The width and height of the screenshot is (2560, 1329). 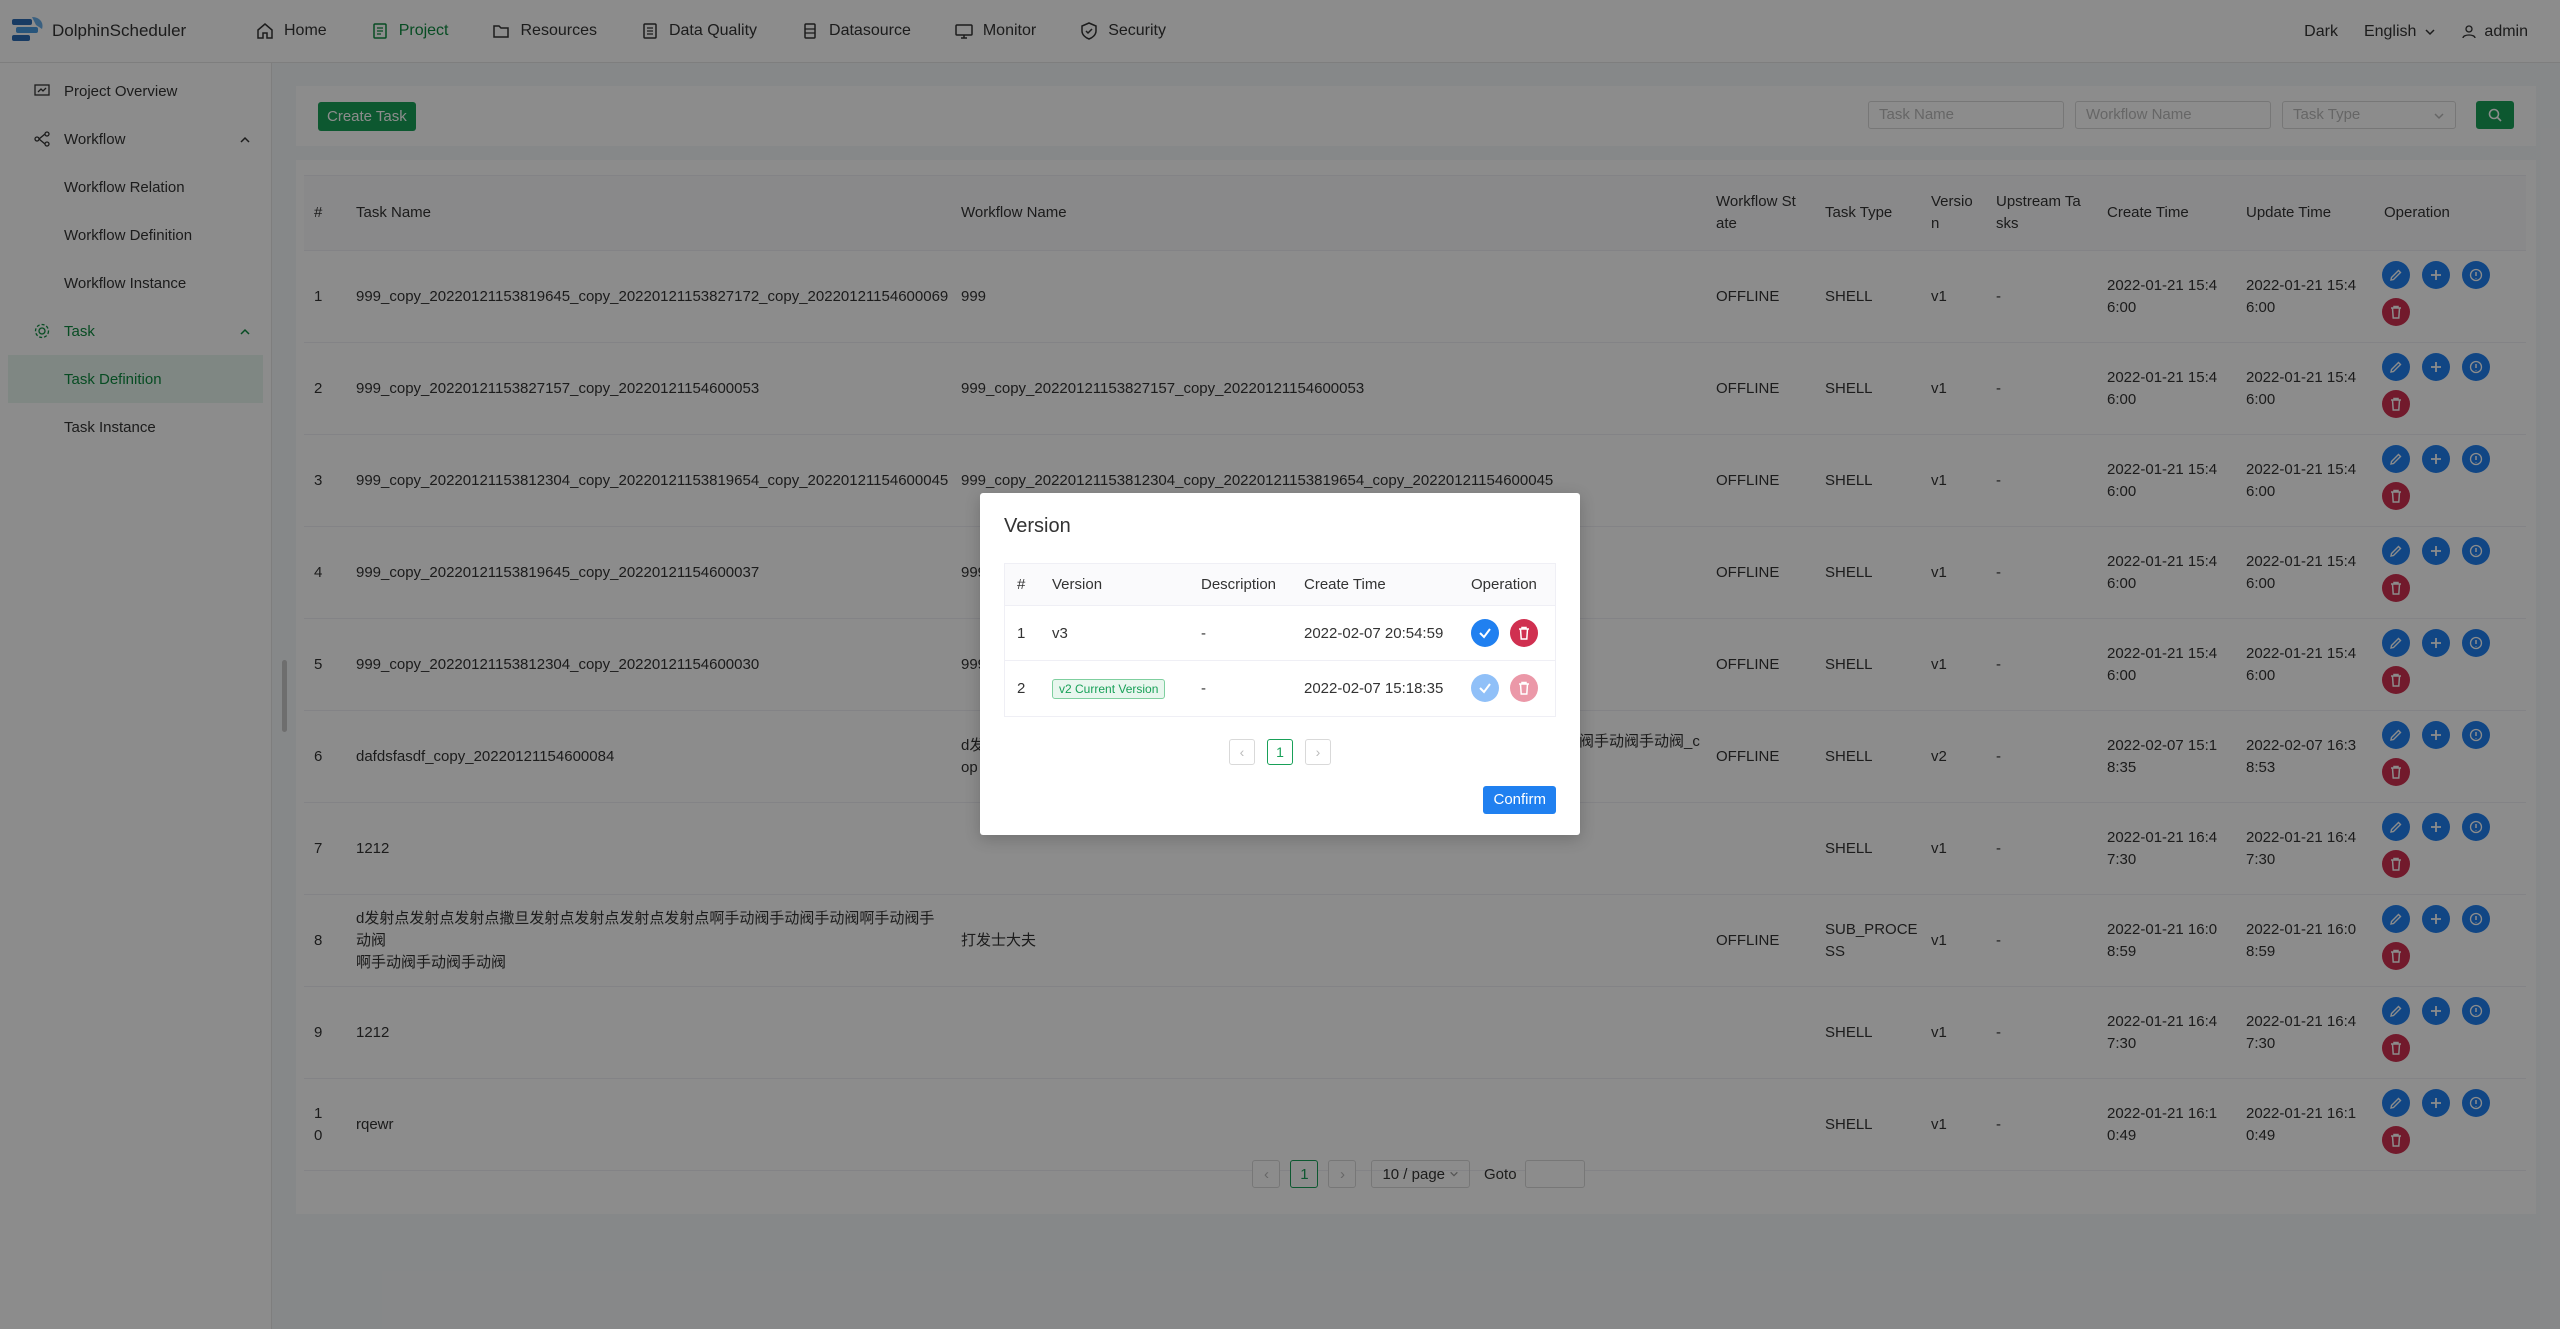 I want to click on current-version-tag: v2 Current Version, so click(x=1109, y=688).